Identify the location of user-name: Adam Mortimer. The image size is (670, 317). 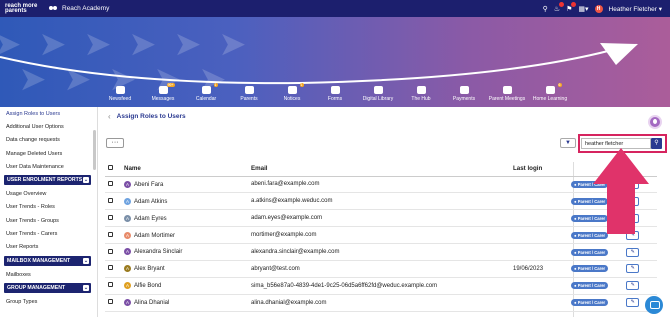
(155, 235).